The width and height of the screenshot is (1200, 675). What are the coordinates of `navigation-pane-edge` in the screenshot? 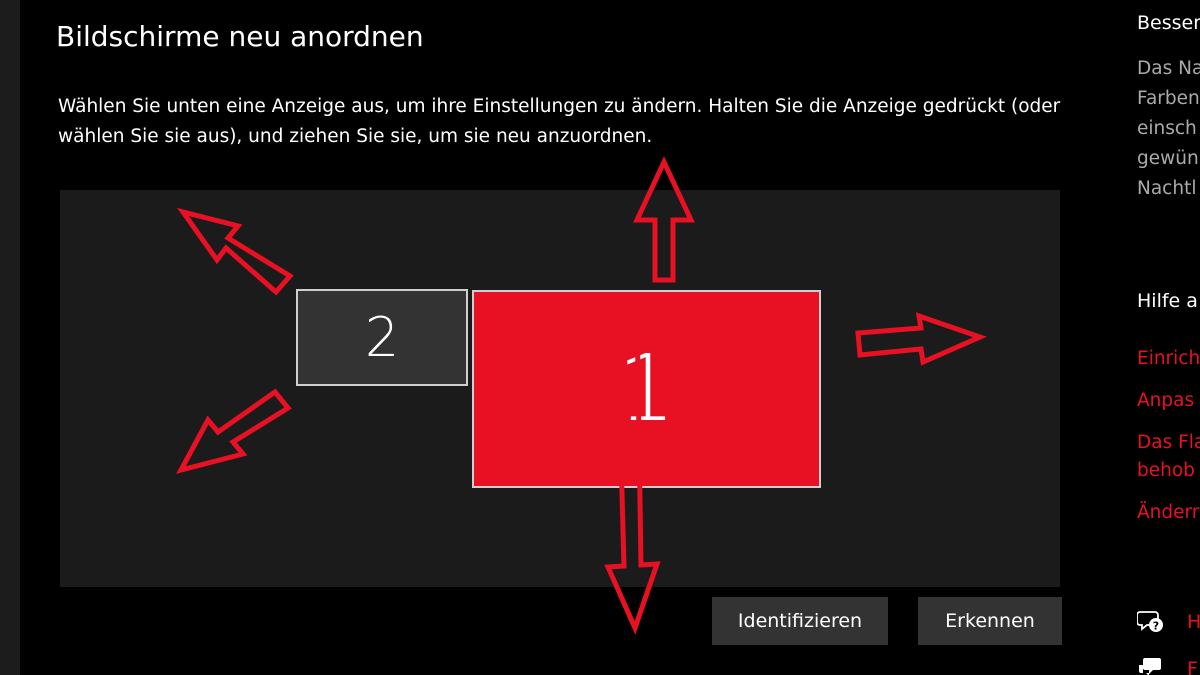 It's located at (10, 337).